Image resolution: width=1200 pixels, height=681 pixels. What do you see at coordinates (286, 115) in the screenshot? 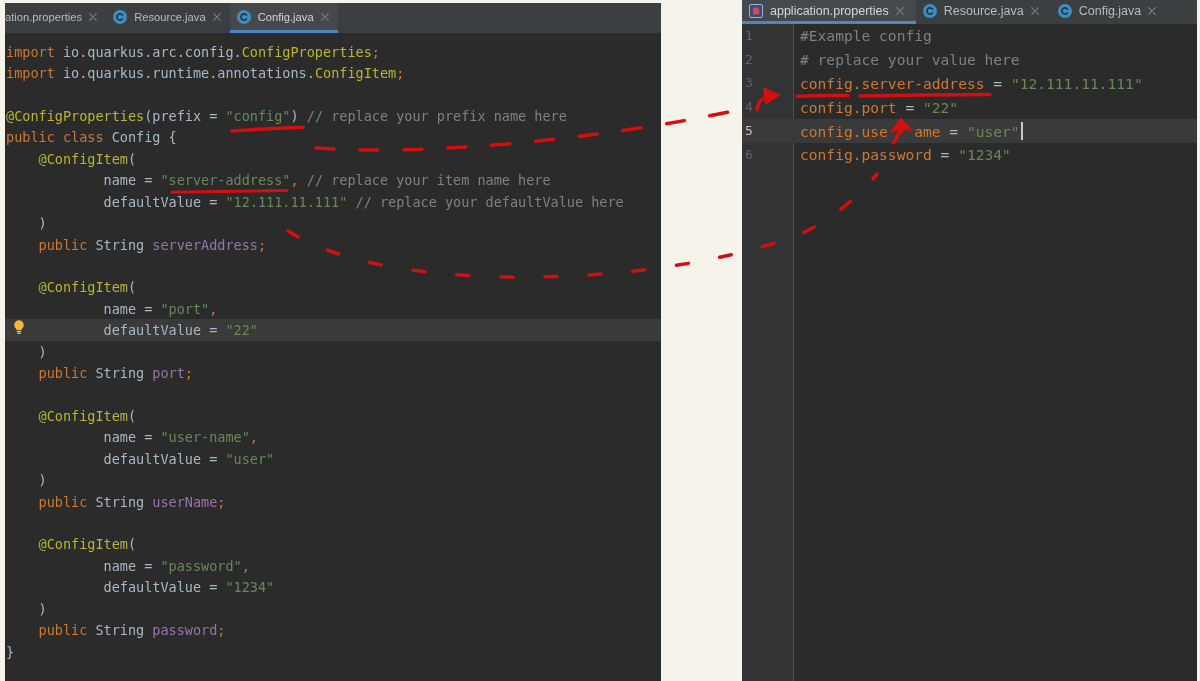
I see `code-line: @ConfigProperties(prefix = "config") // replace your prefix name here` at bounding box center [286, 115].